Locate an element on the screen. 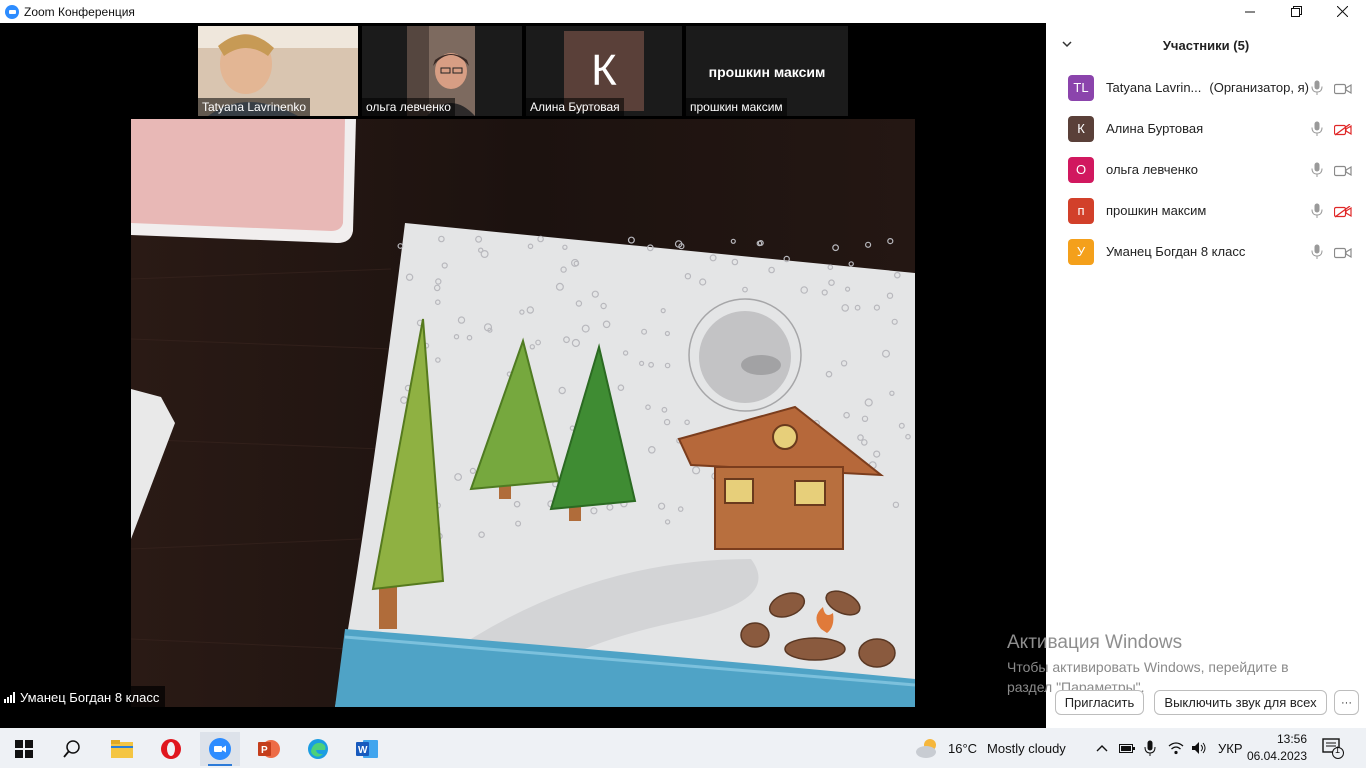  wifi-icon is located at coordinates (1176, 748).